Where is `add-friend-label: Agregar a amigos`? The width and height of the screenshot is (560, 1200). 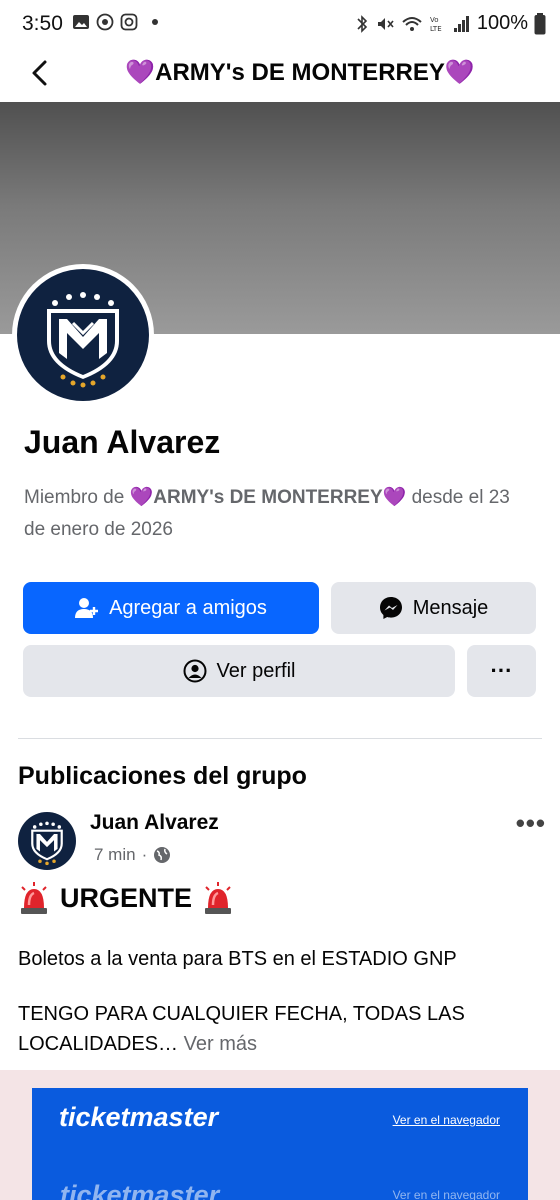 add-friend-label: Agregar a amigos is located at coordinates (188, 607).